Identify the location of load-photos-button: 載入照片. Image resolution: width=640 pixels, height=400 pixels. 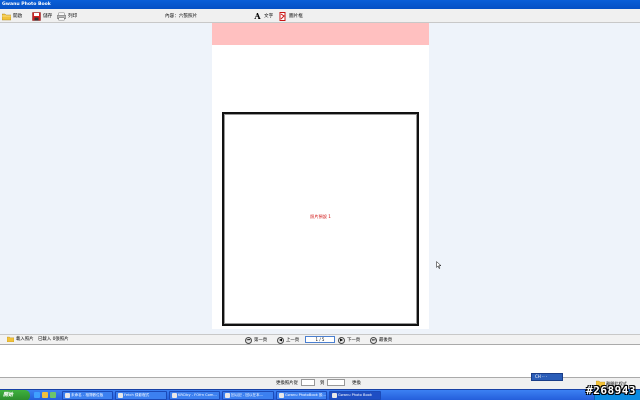
(20, 339).